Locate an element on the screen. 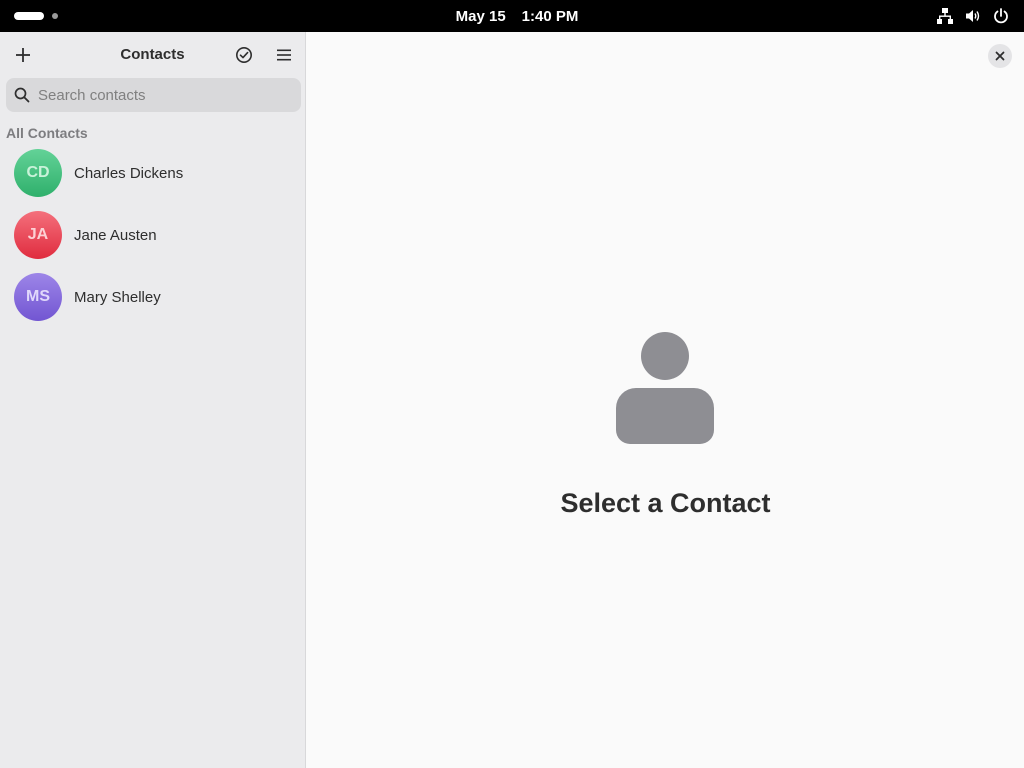 This screenshot has width=1024, height=768. avatar: JA is located at coordinates (38, 235).